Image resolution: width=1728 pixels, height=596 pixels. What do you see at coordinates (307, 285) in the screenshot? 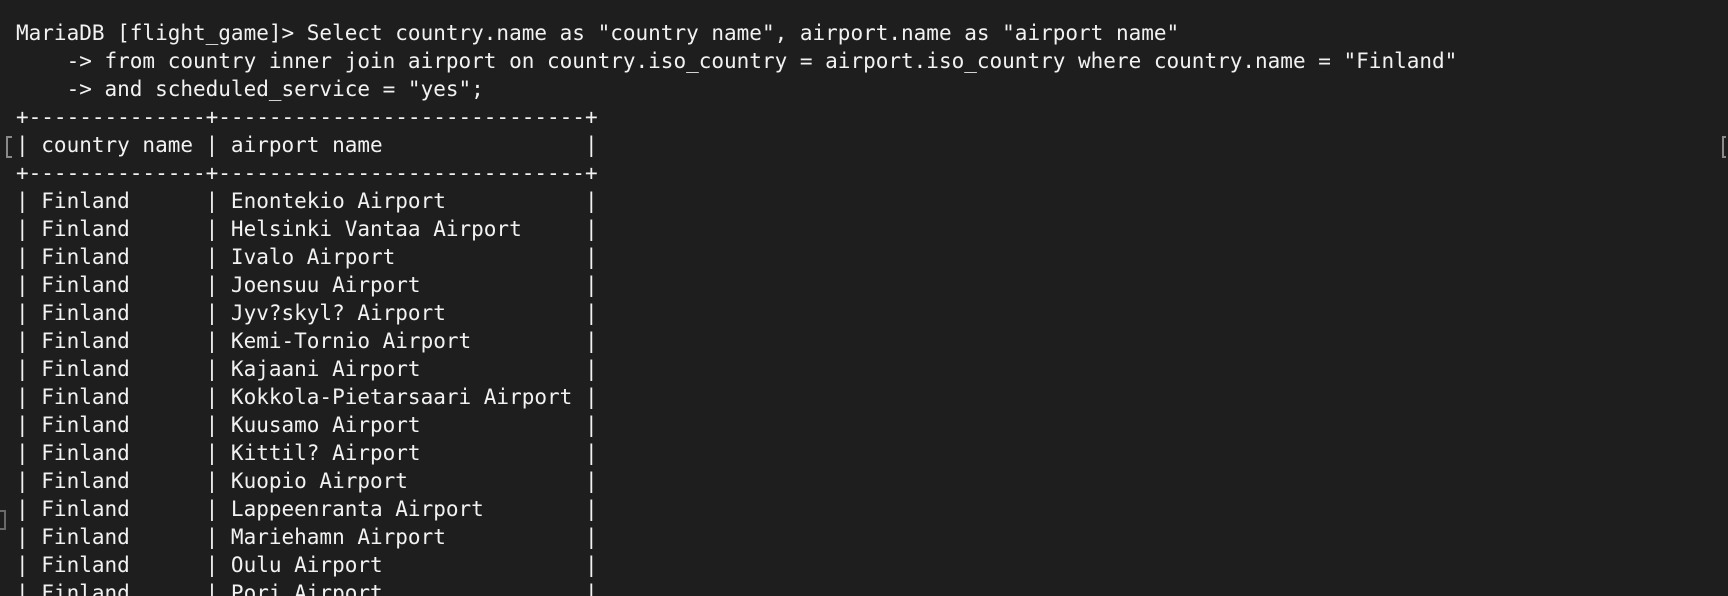
I see `table-row: | Finland | Joensuu Airport |` at bounding box center [307, 285].